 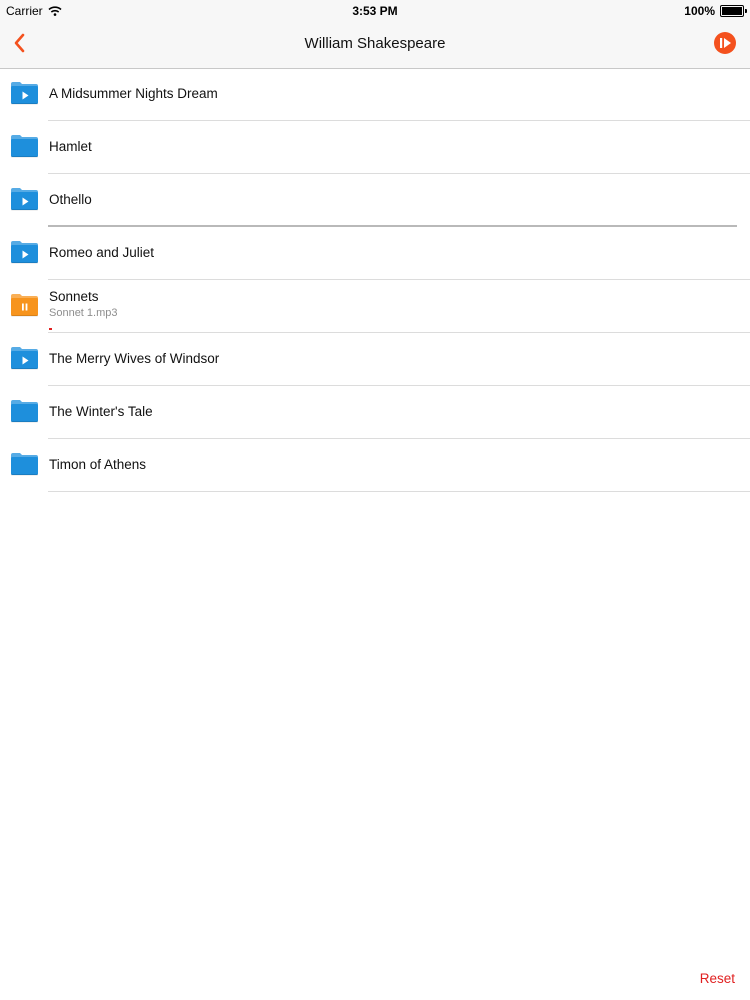 I want to click on status-bar-right: 100%, so click(x=715, y=11).